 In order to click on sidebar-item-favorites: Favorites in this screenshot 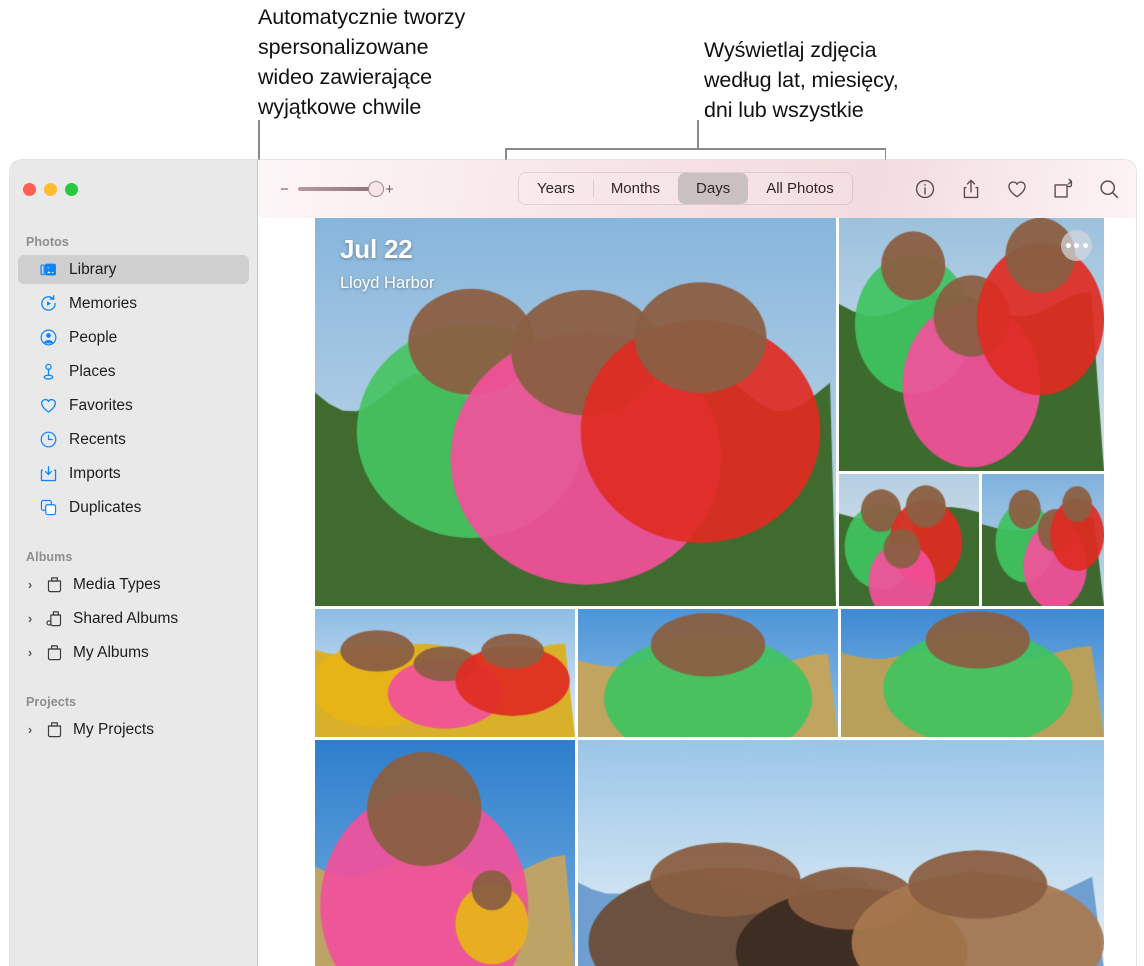, I will do `click(133, 405)`.